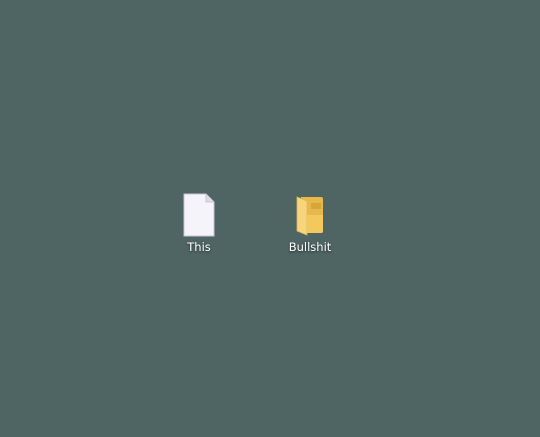 The width and height of the screenshot is (540, 437). Describe the element at coordinates (199, 247) in the screenshot. I see `desktop-icon-label: This` at that location.